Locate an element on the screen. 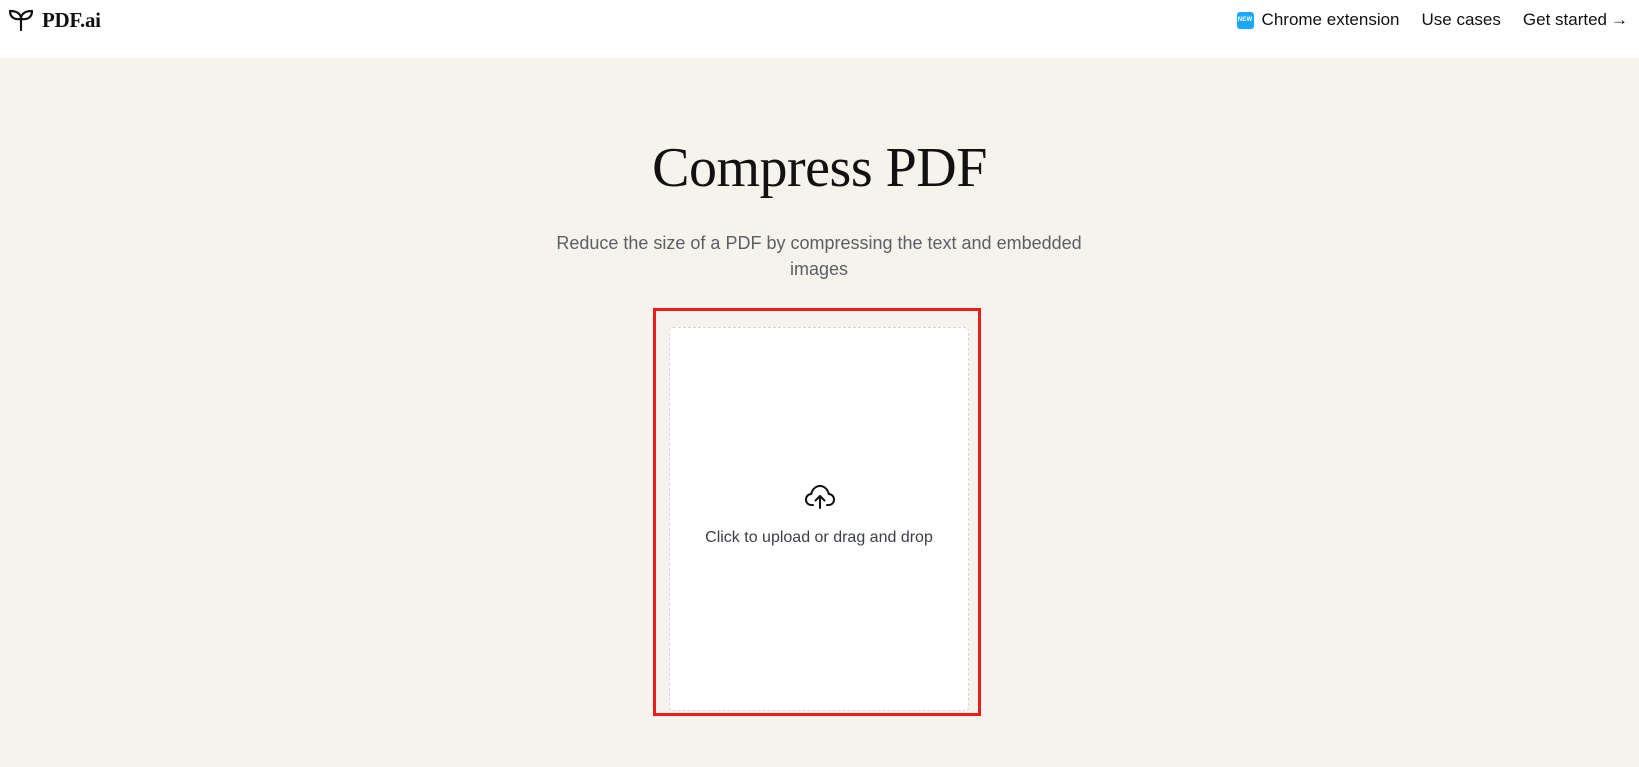 This screenshot has height=767, width=1639. nav-get-started-label: Get started is located at coordinates (1564, 19).